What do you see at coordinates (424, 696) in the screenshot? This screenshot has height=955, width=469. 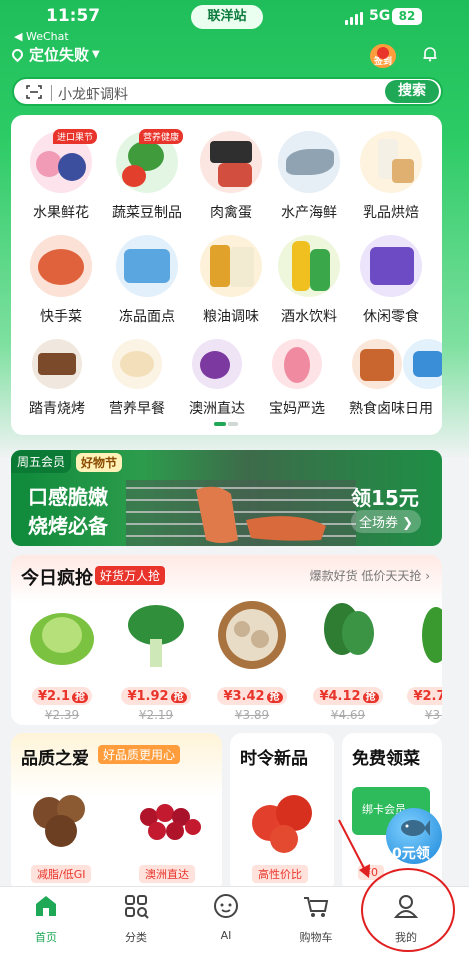 I see `deal-price: ¥2.79抢` at bounding box center [424, 696].